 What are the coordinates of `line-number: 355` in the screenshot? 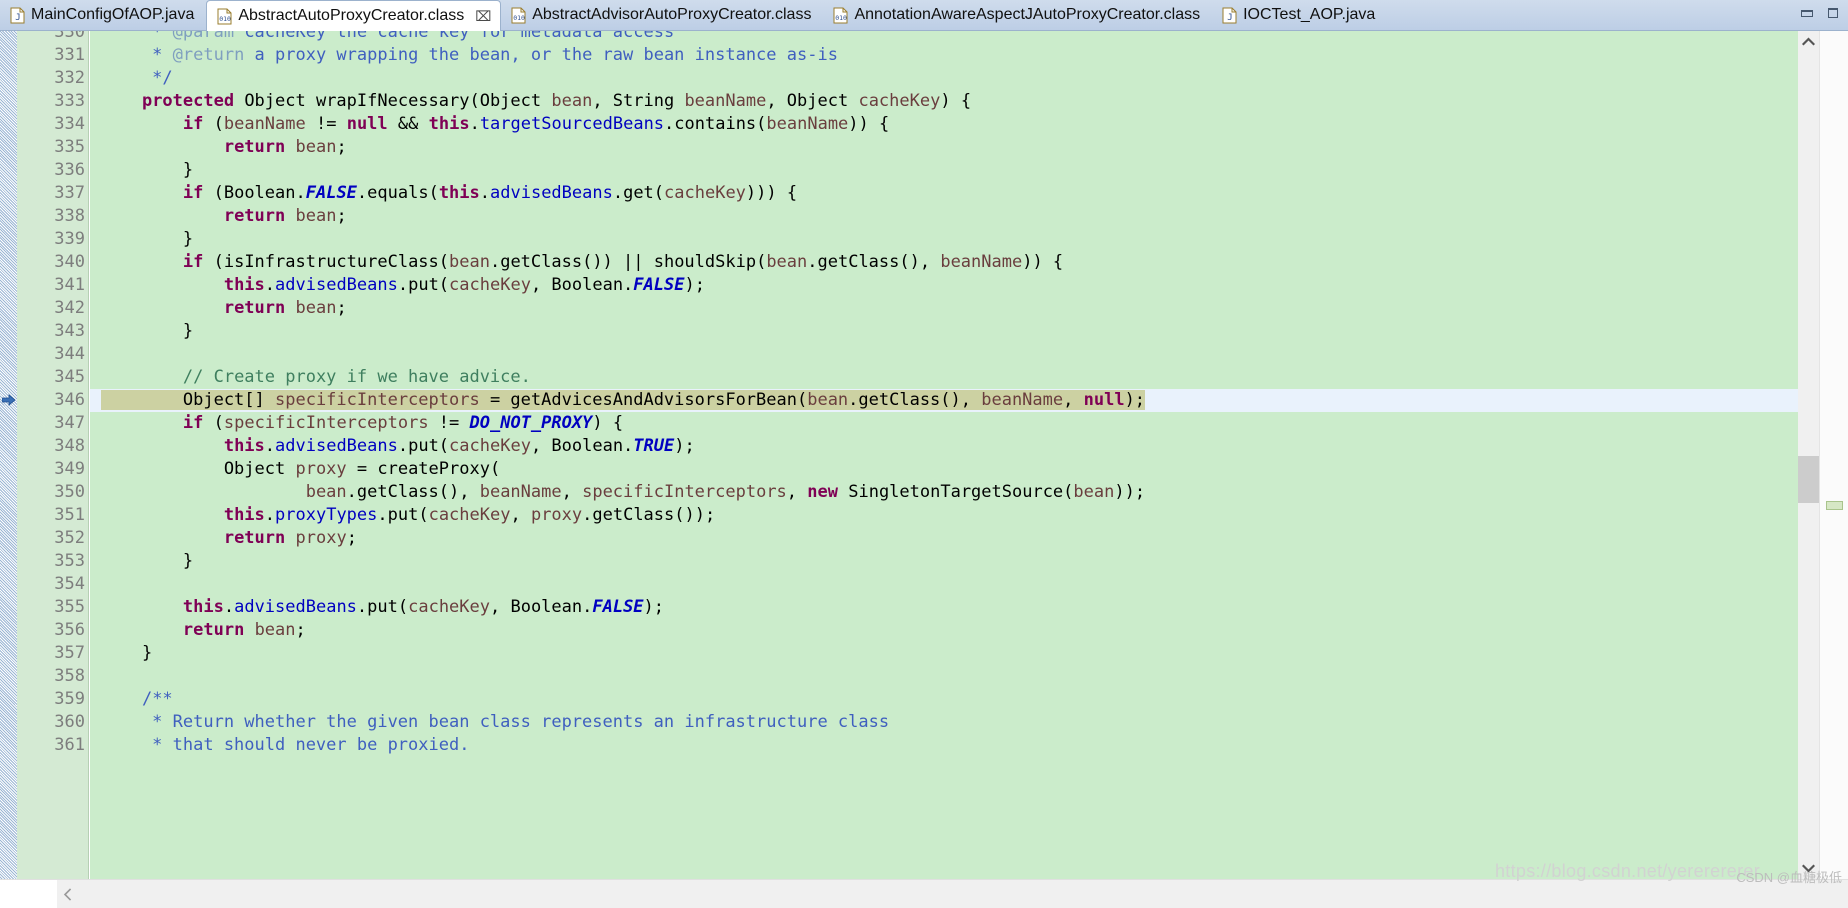 It's located at (52, 607).